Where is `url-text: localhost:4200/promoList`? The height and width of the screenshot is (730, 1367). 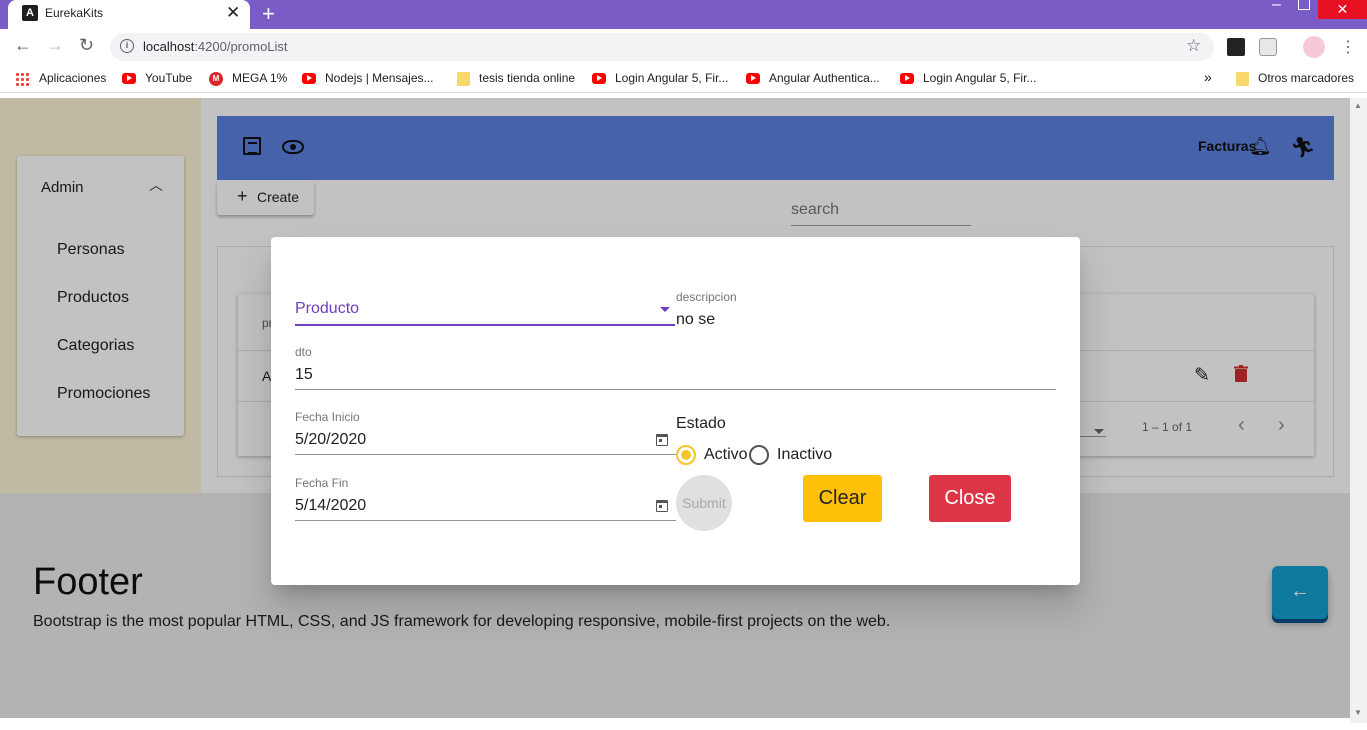 url-text: localhost:4200/promoList is located at coordinates (215, 46).